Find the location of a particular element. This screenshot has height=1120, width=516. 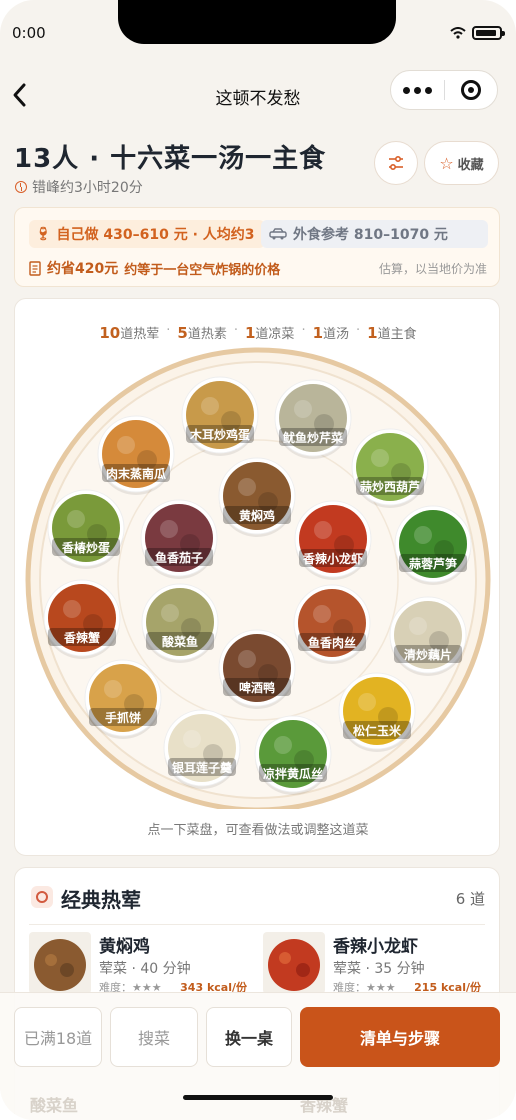

platter-dish: 凉拌黄瓜丝 is located at coordinates (293, 755).